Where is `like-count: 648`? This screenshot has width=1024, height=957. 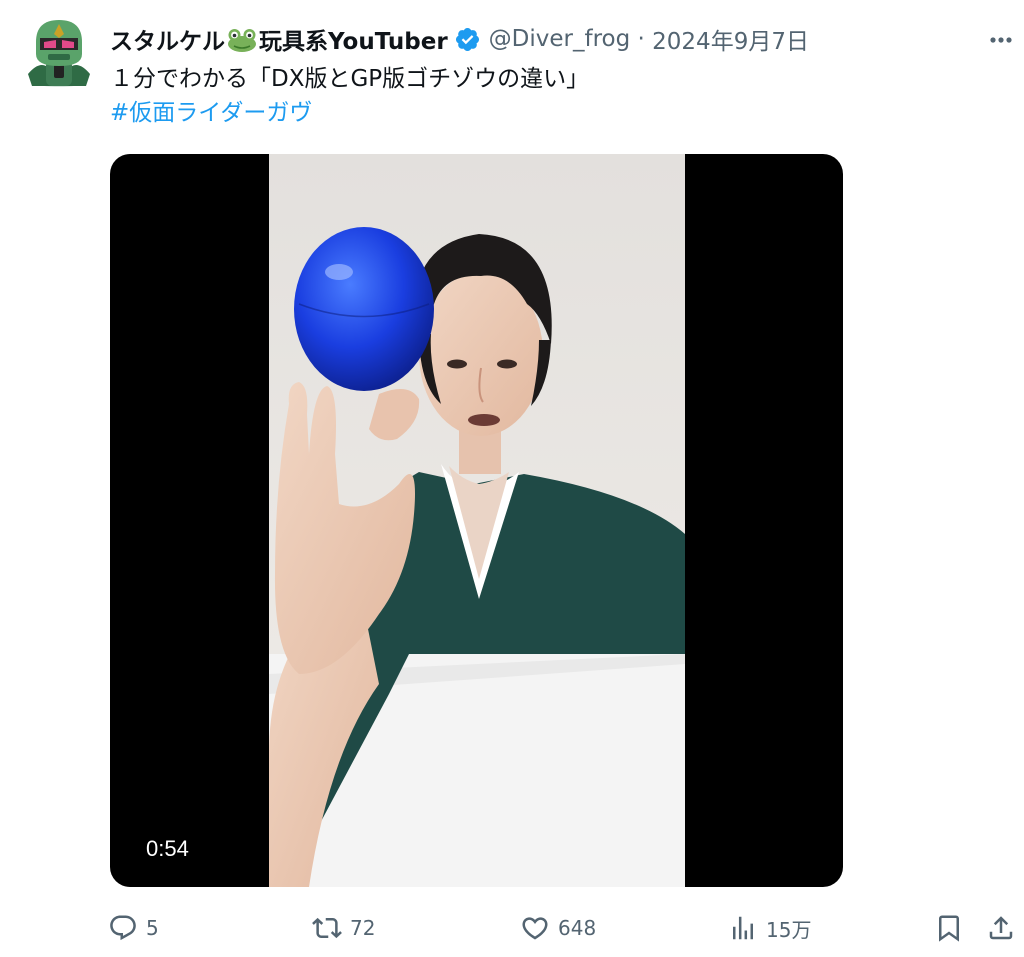
like-count: 648 is located at coordinates (577, 928).